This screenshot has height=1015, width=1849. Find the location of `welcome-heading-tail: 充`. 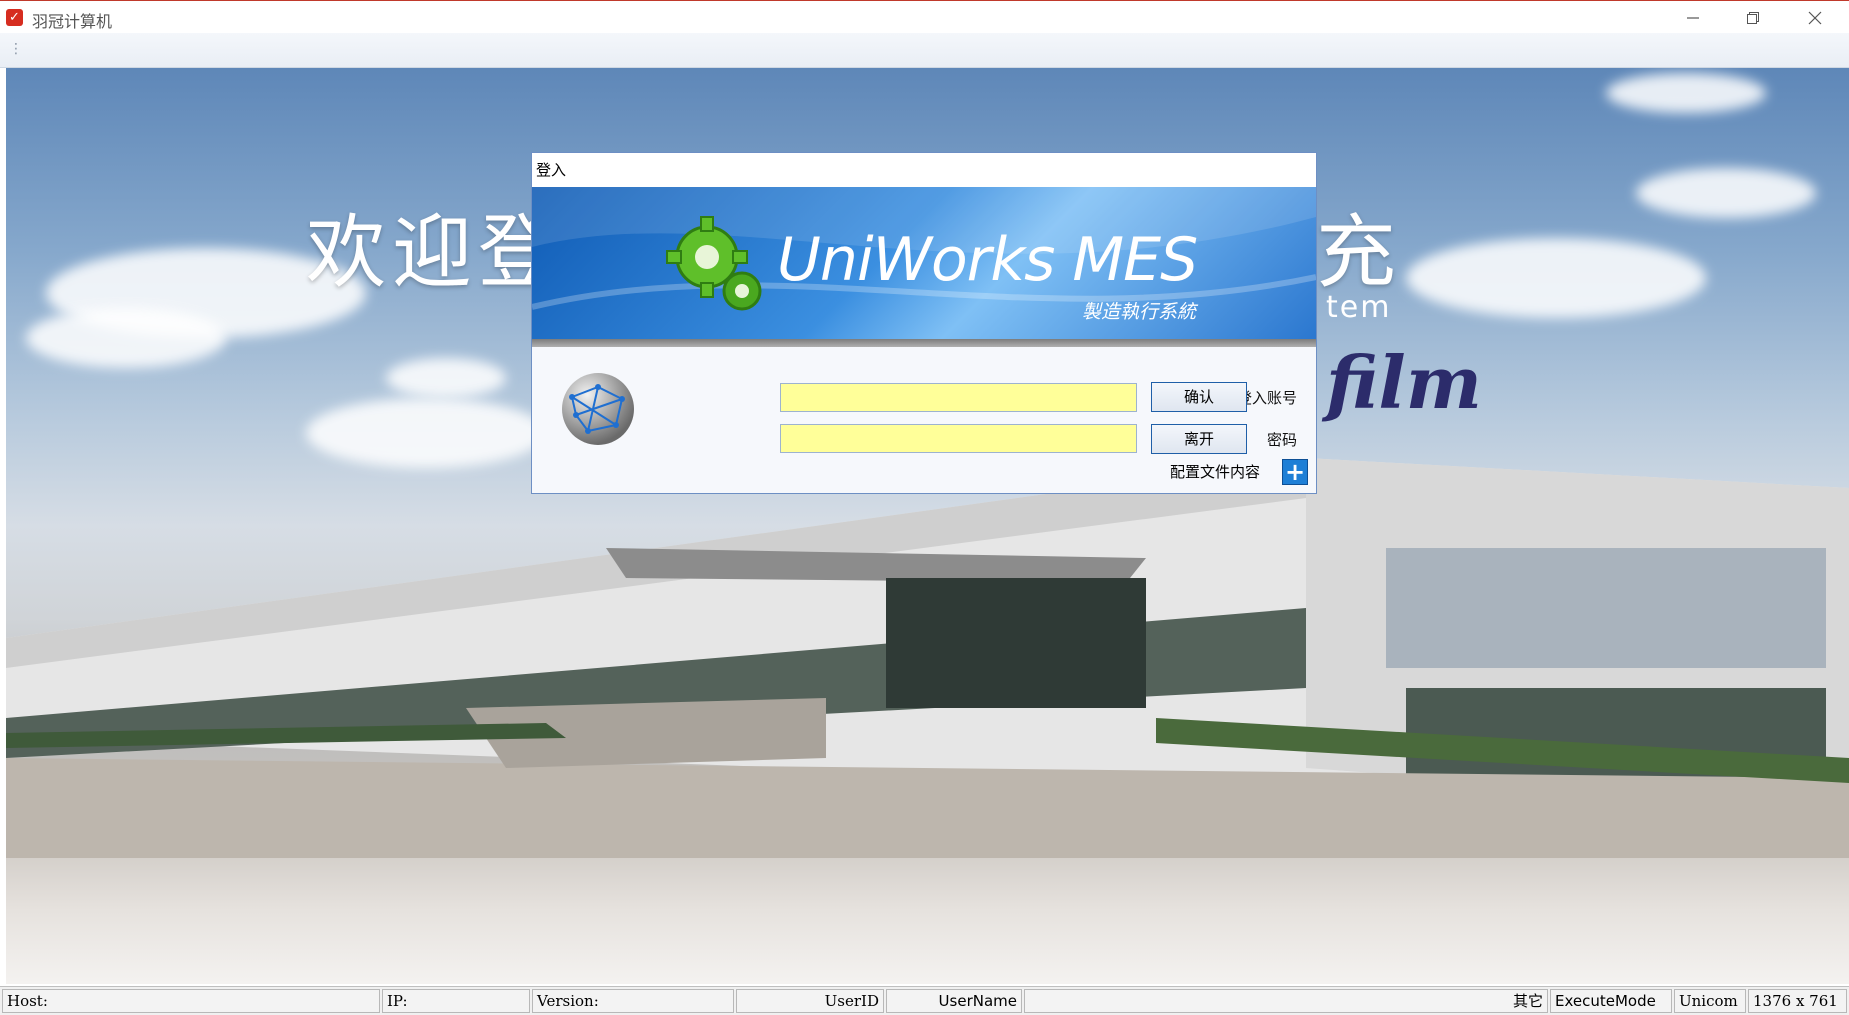

welcome-heading-tail: 充 is located at coordinates (1356, 252).